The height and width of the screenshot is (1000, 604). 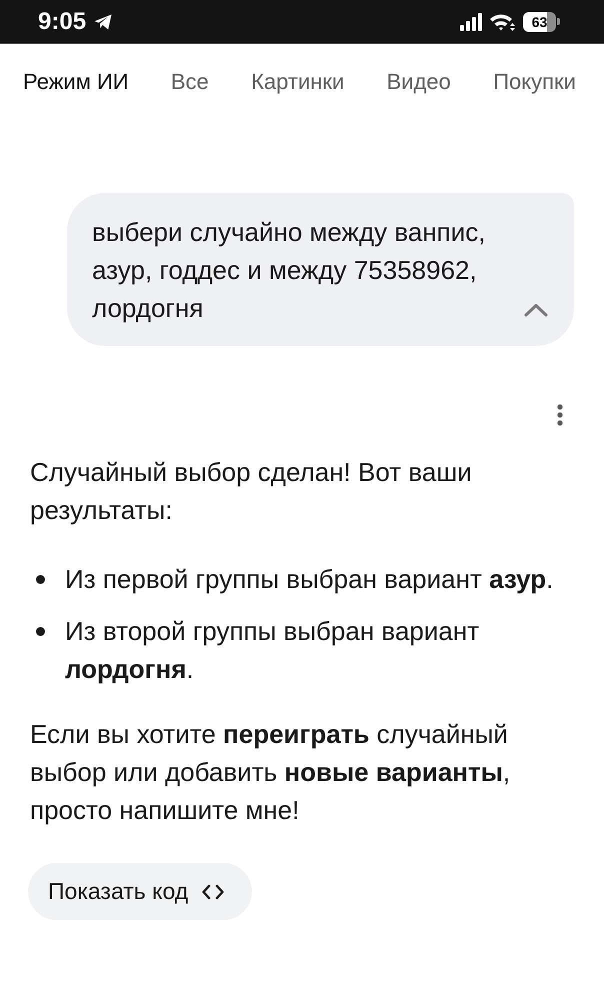 What do you see at coordinates (251, 491) in the screenshot?
I see `response-intro: Случайный выбор сделан! Вот ваши результаты:` at bounding box center [251, 491].